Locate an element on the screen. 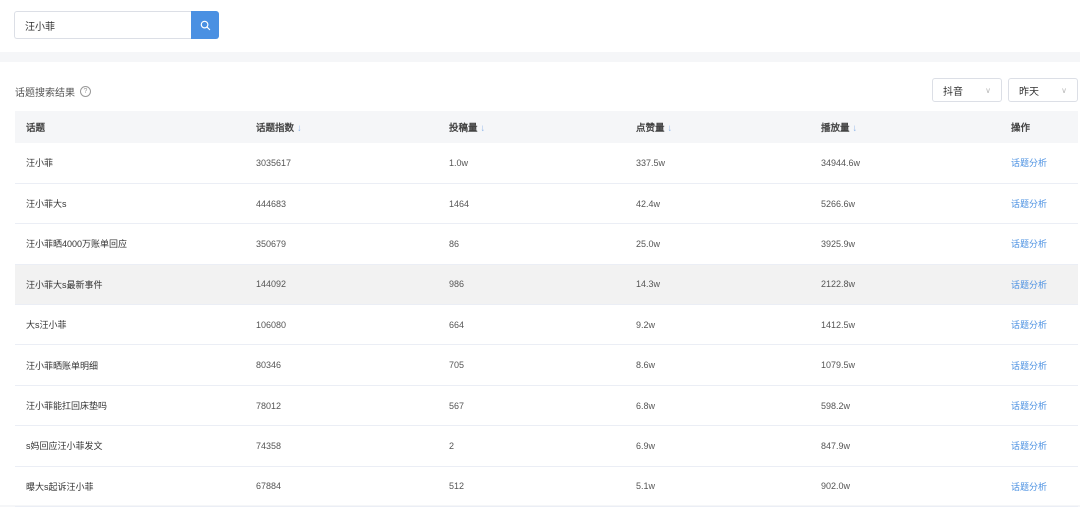 Image resolution: width=1080 pixels, height=507 pixels. header-plays: 播放量 ↓ is located at coordinates (916, 127).